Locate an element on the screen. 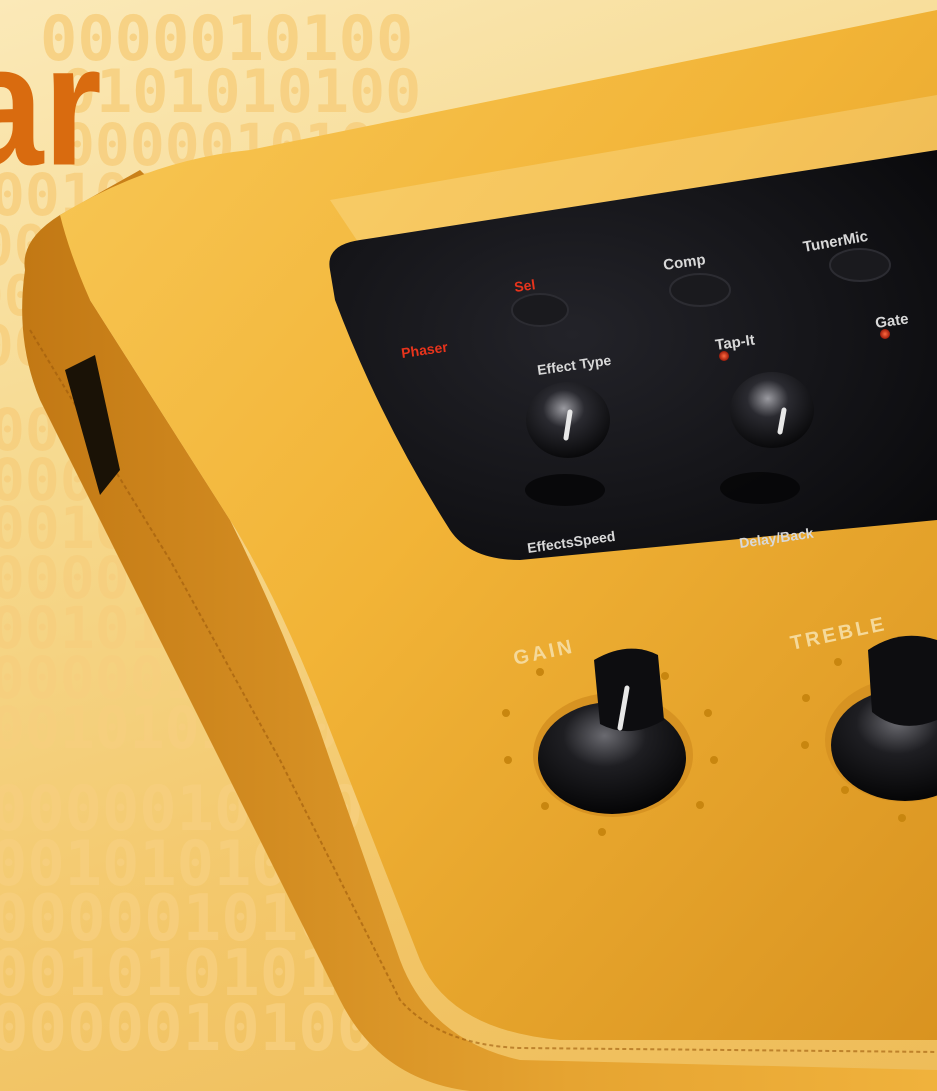 This screenshot has width=937, height=1091. effect-type-knob is located at coordinates (567, 444).